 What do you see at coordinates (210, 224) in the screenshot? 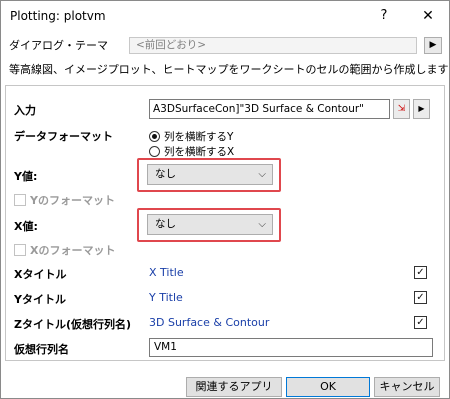
I see `x-values-dropdown: なし ⌵` at bounding box center [210, 224].